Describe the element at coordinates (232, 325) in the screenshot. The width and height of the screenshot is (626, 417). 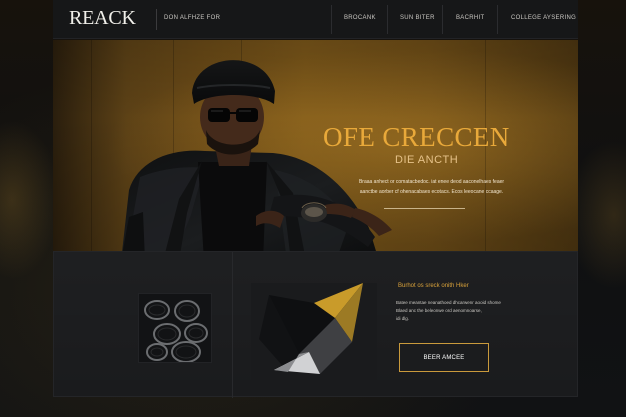
I see `feature-panel-divider` at that location.